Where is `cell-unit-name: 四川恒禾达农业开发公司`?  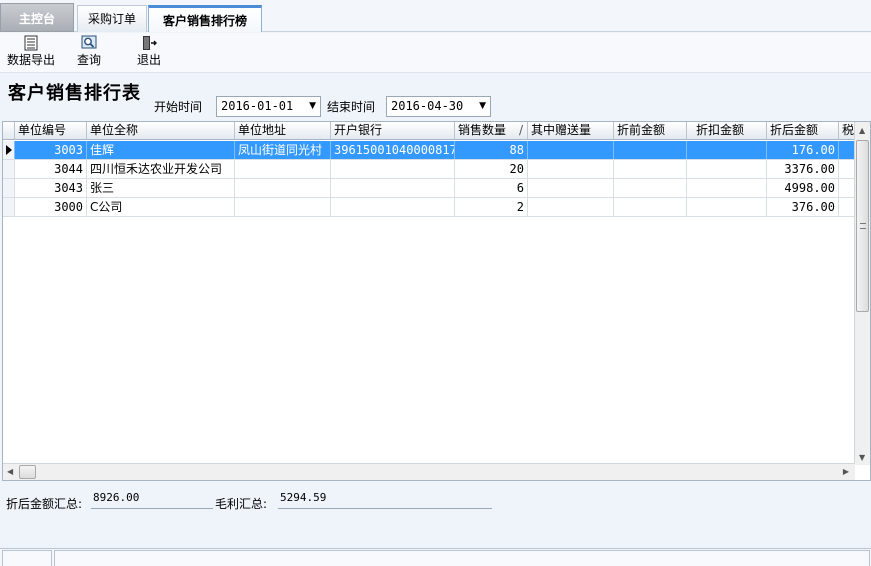
cell-unit-name: 四川恒禾达农业开发公司 is located at coordinates (161, 169).